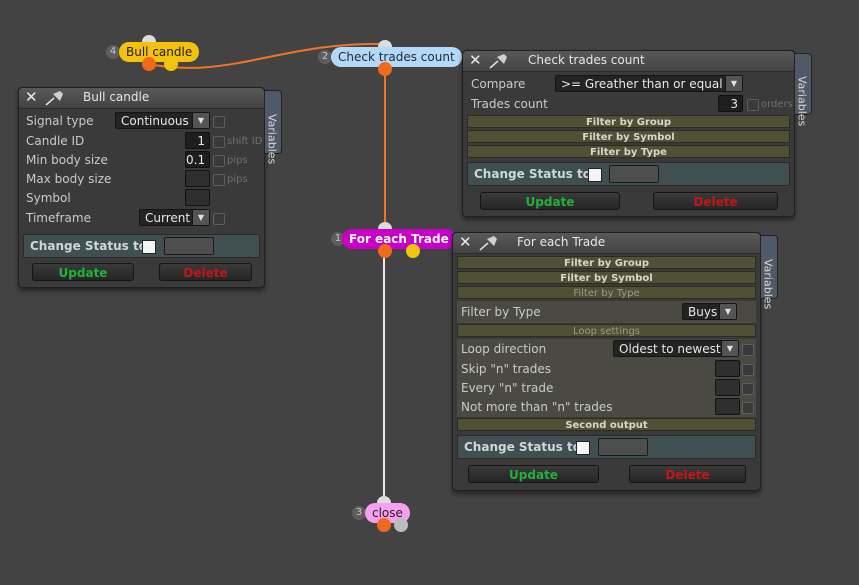  Describe the element at coordinates (399, 239) in the screenshot. I see `node-label: For each Trade` at that location.